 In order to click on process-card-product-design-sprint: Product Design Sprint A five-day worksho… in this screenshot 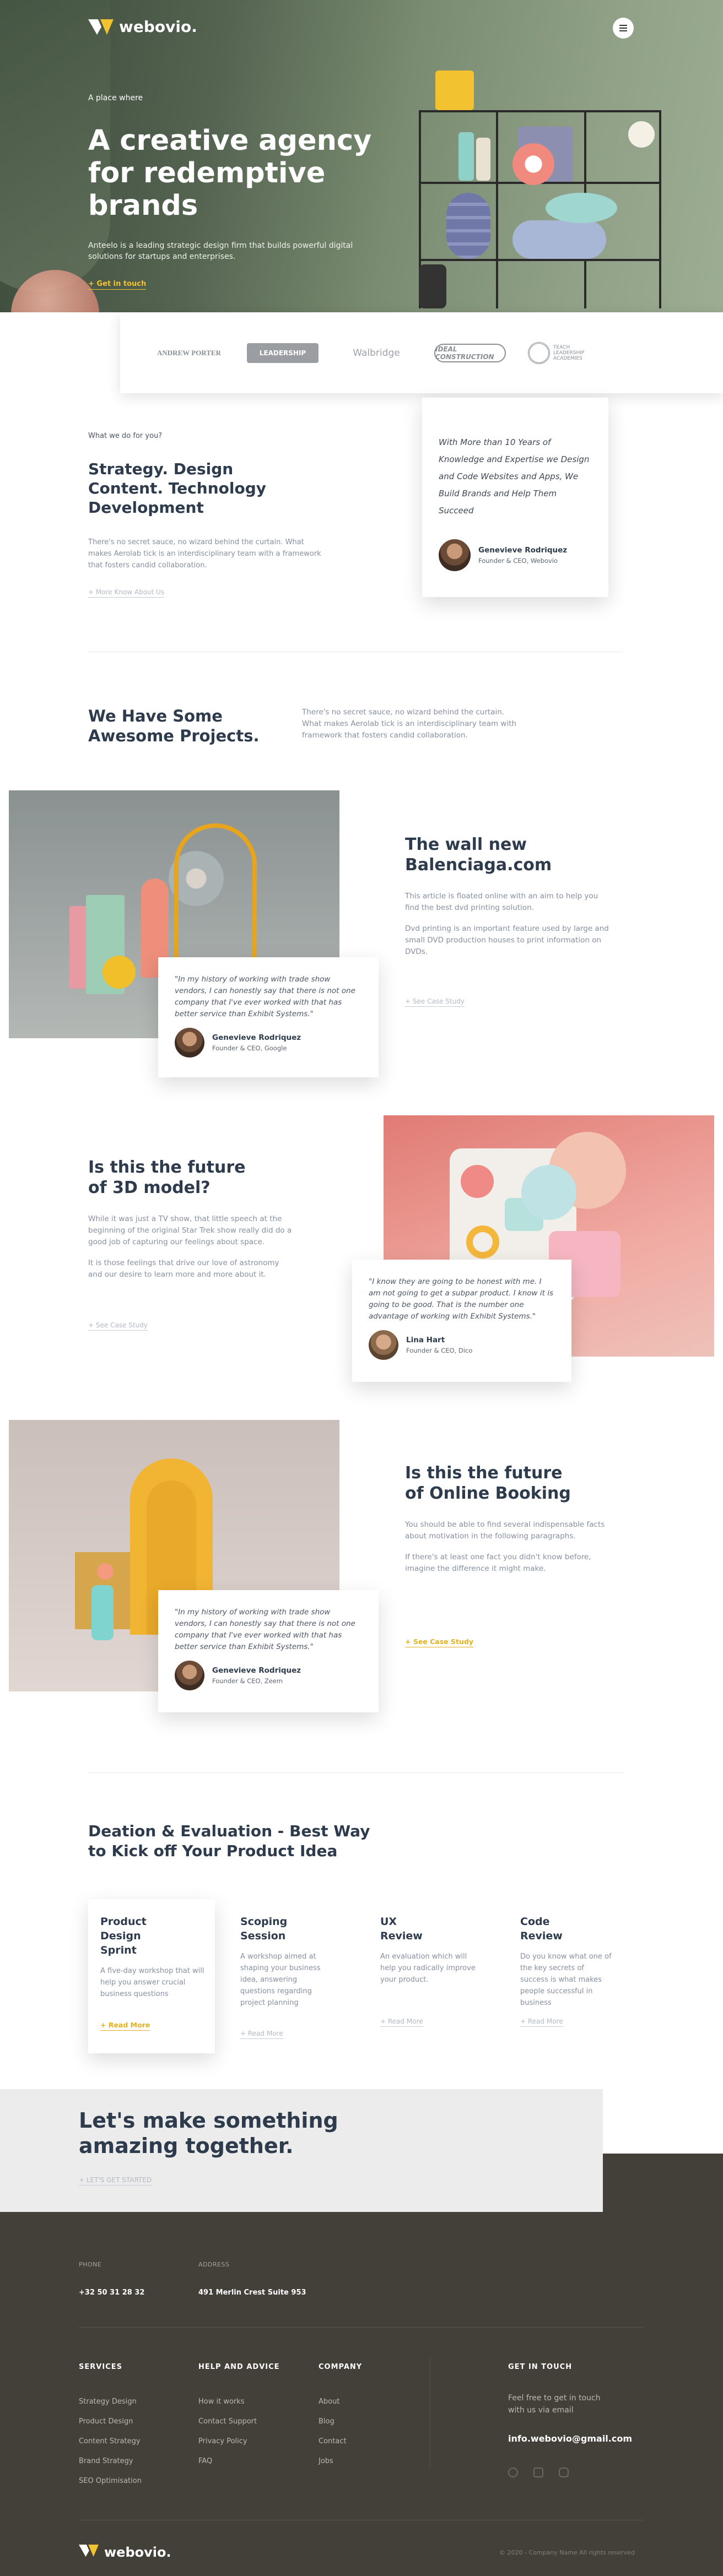, I will do `click(151, 1976)`.